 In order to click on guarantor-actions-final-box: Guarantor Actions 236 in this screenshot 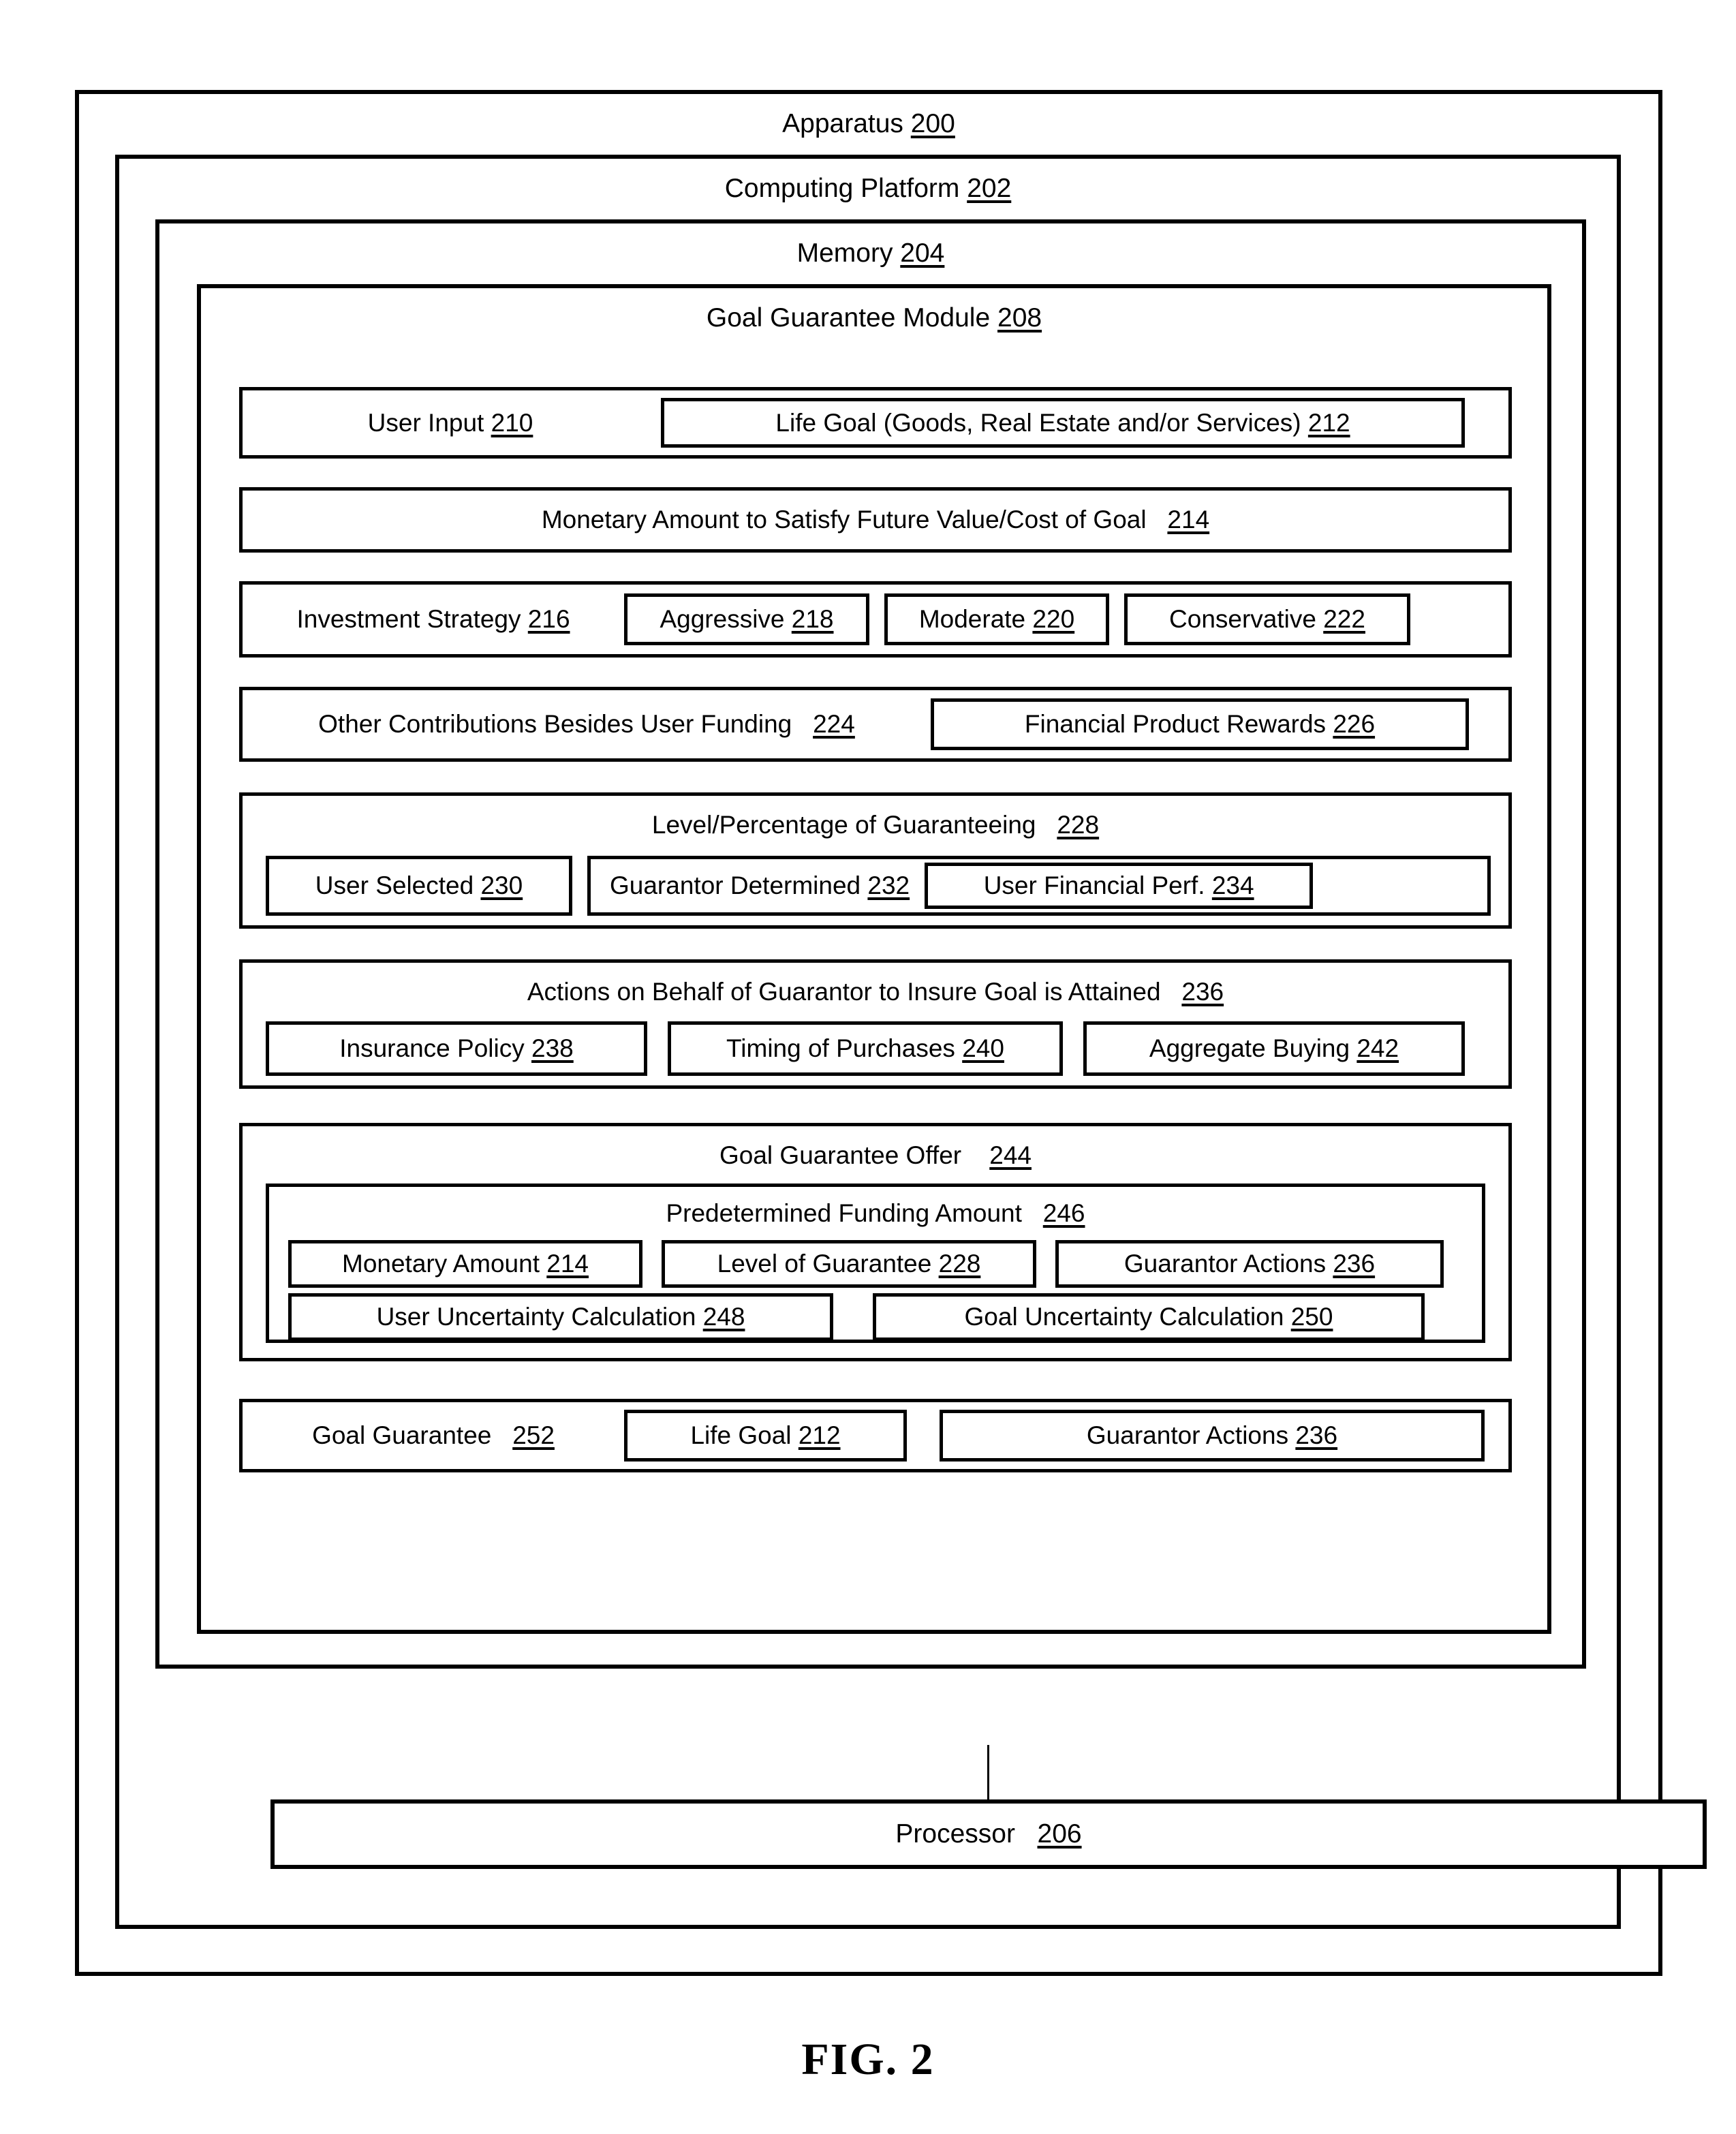, I will do `click(1212, 1436)`.